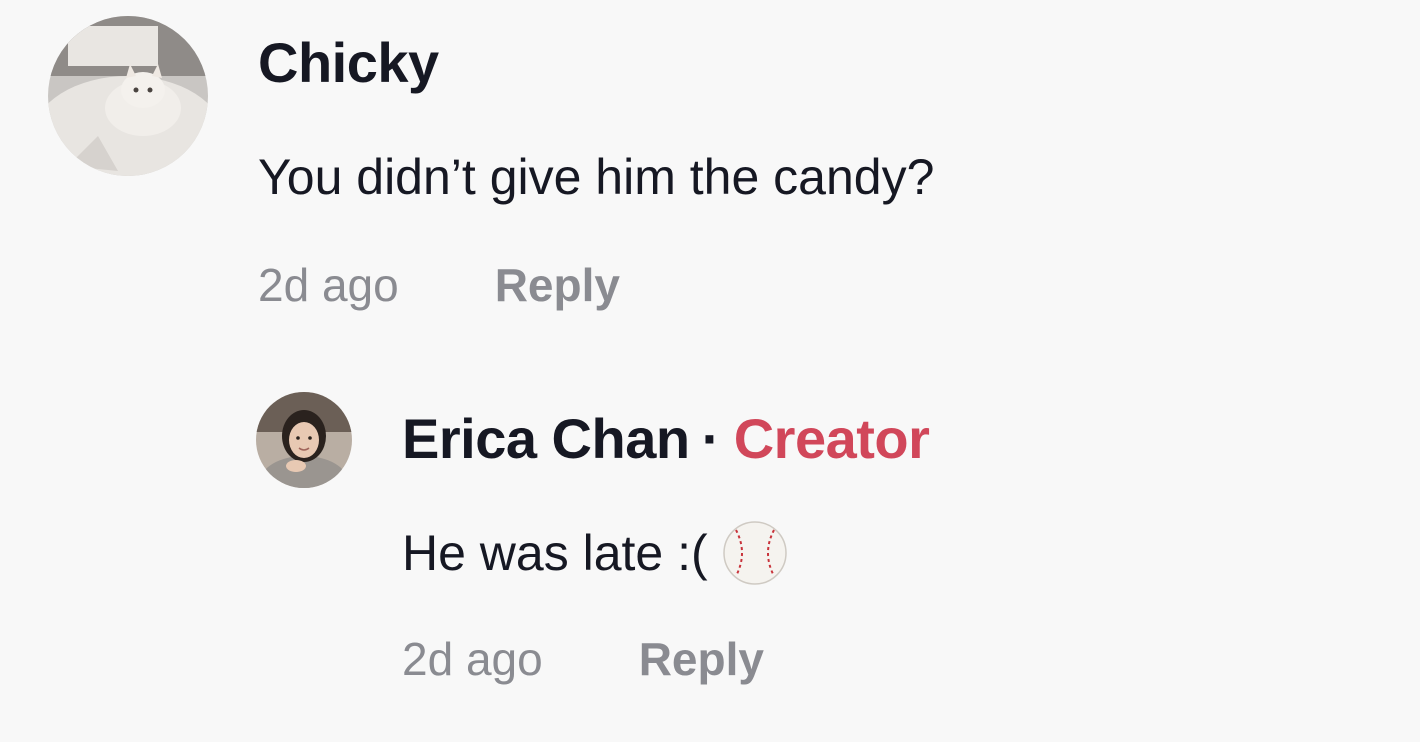 Image resolution: width=1420 pixels, height=742 pixels. What do you see at coordinates (348, 62) in the screenshot?
I see `comment-username: Chicky` at bounding box center [348, 62].